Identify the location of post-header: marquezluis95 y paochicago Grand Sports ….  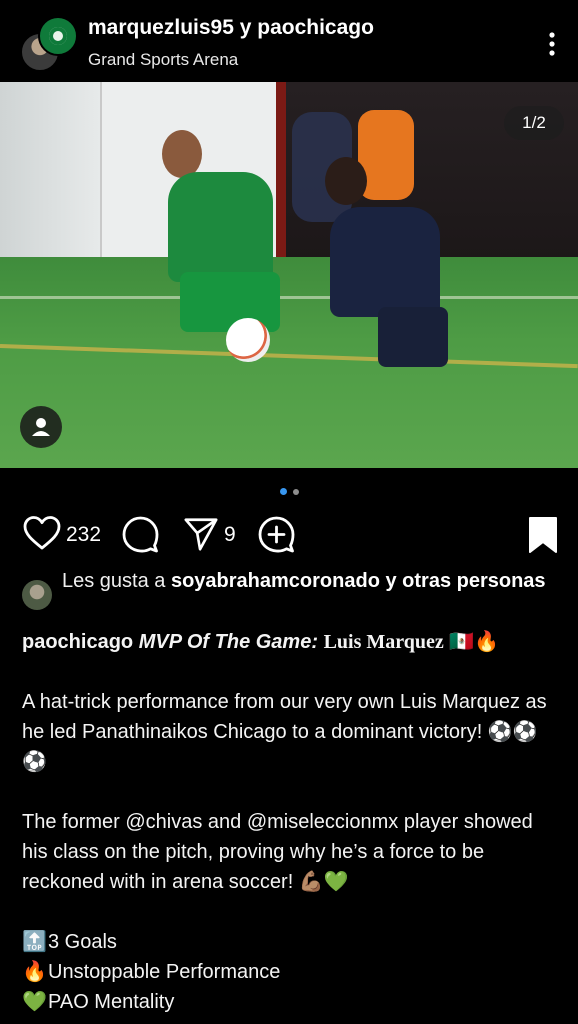
(289, 41).